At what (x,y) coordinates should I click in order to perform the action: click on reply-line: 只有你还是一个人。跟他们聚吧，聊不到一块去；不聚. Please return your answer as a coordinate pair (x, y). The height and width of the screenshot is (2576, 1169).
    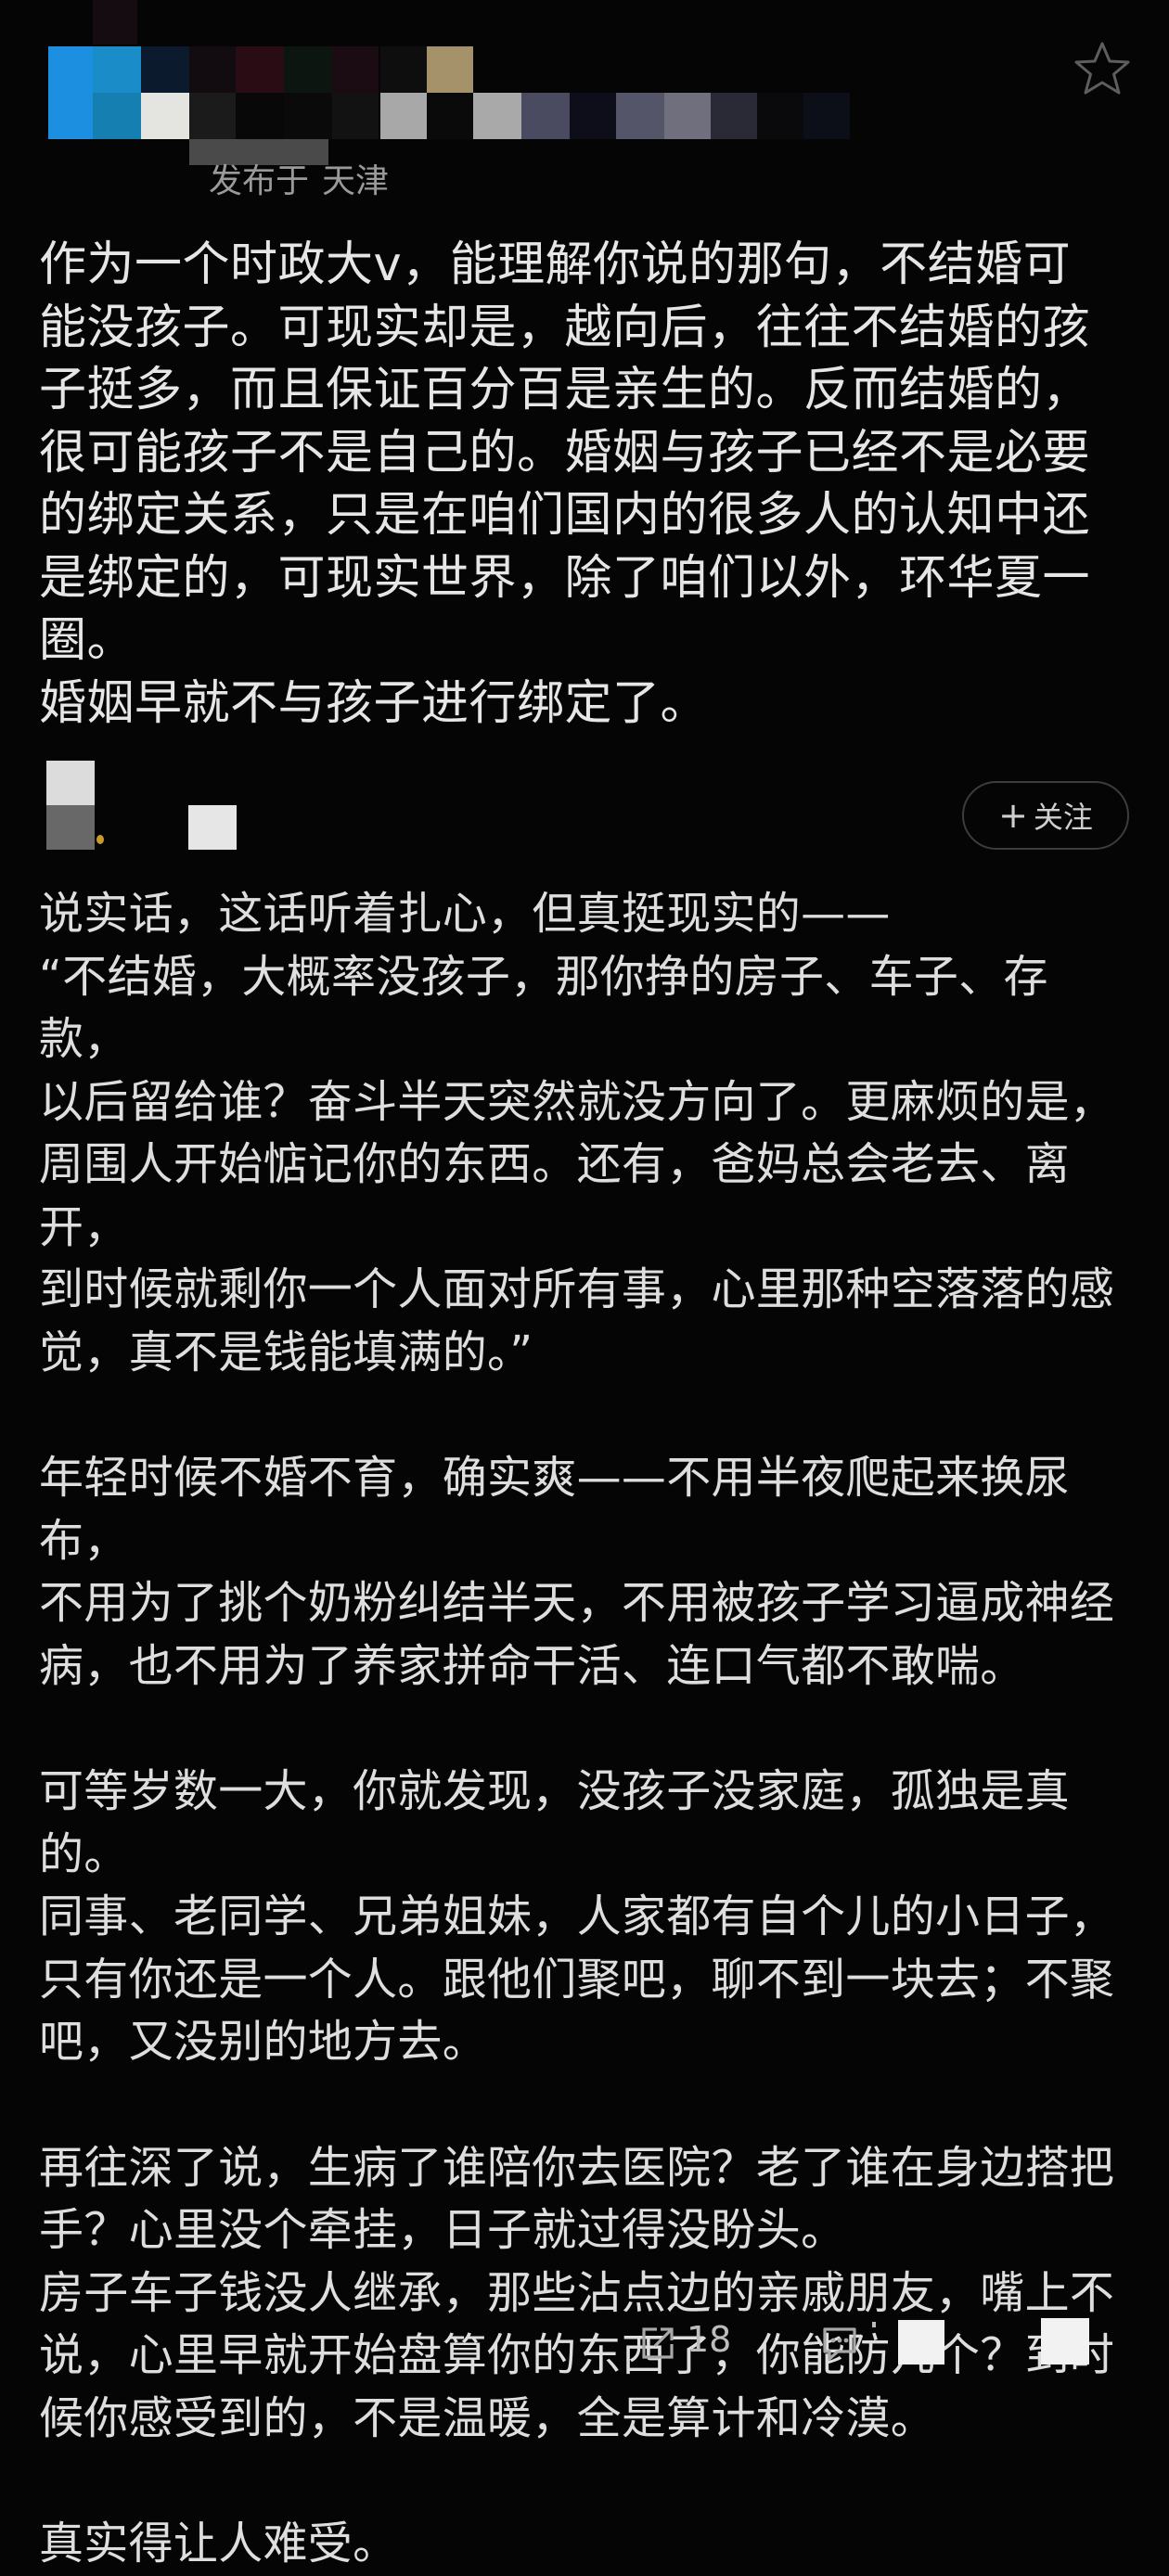
    Looking at the image, I should click on (577, 1979).